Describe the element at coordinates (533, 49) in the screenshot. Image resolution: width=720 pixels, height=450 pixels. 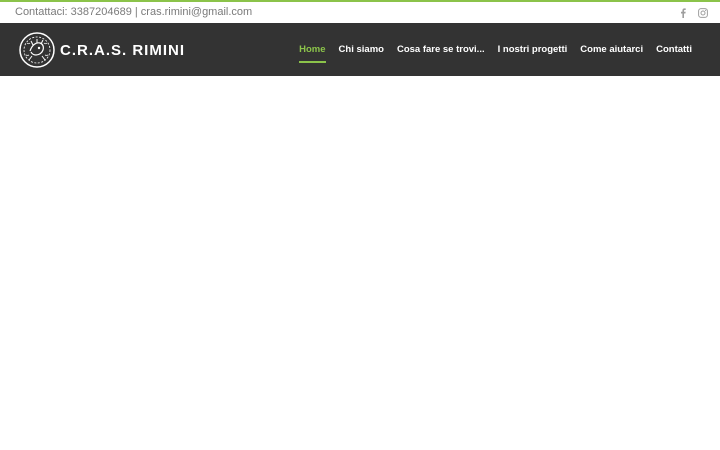
I see `nav-progetti: I nostri progetti` at that location.